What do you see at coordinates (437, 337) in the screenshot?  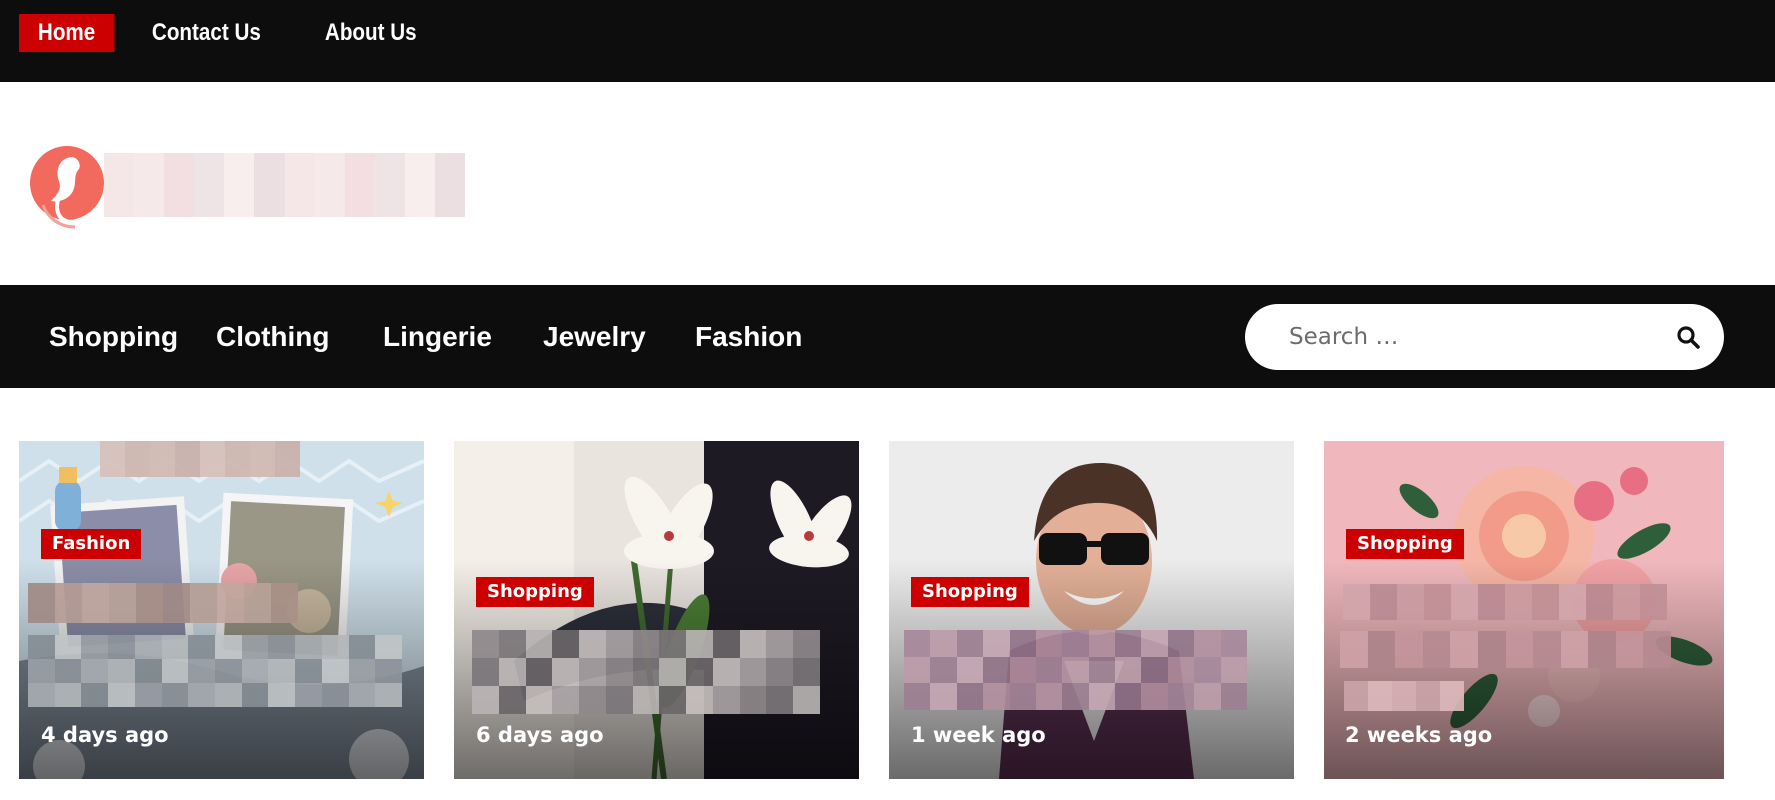 I see `category-lingerie: Lingerie` at bounding box center [437, 337].